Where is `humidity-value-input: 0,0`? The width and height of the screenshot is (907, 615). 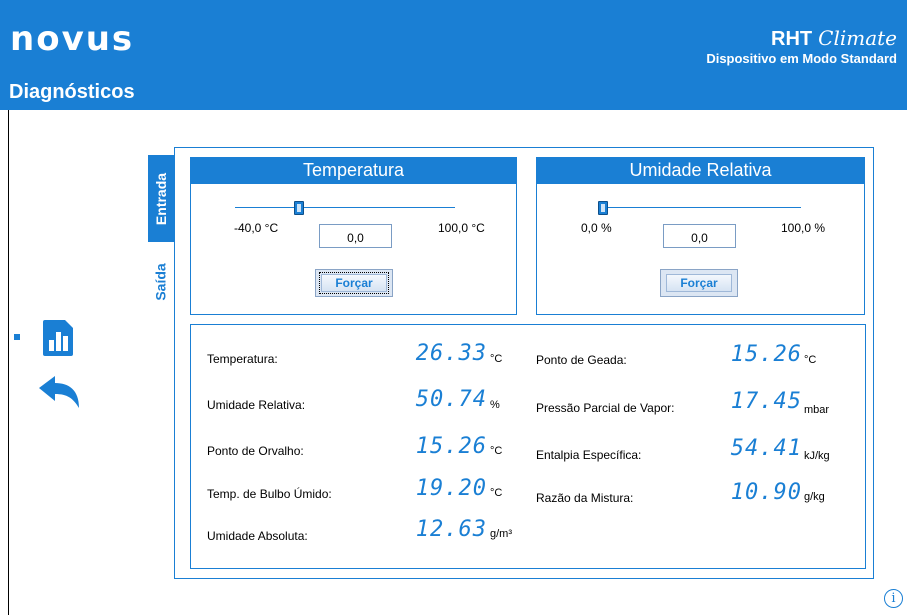
humidity-value-input: 0,0 is located at coordinates (699, 236).